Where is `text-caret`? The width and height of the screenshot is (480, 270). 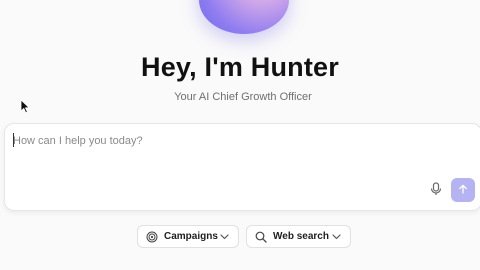 text-caret is located at coordinates (13, 140).